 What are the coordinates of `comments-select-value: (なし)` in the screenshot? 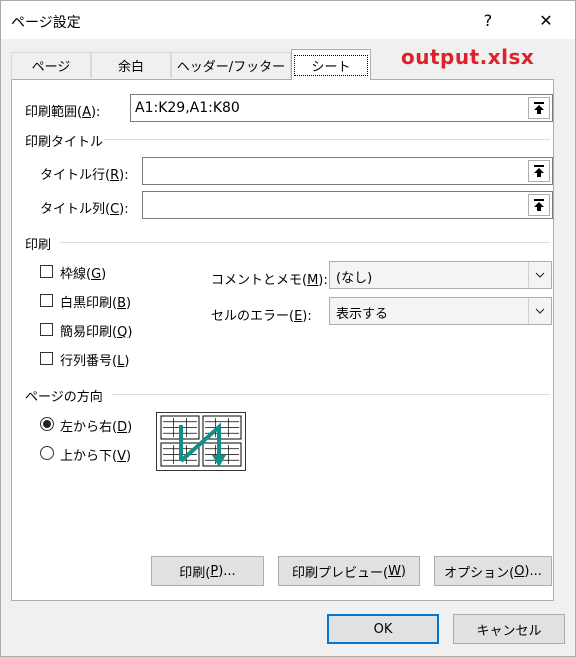 It's located at (354, 278).